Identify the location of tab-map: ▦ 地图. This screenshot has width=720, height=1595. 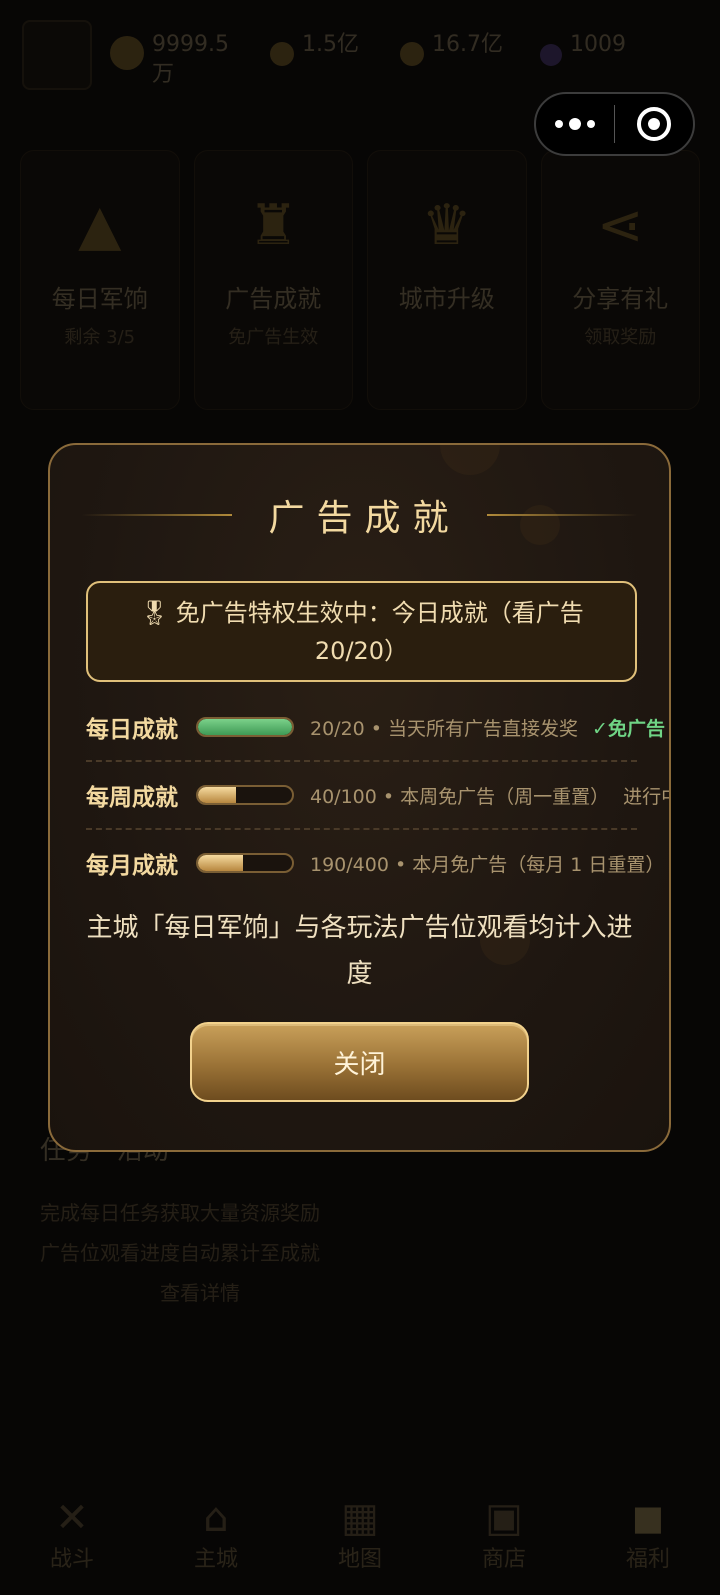
(360, 1530).